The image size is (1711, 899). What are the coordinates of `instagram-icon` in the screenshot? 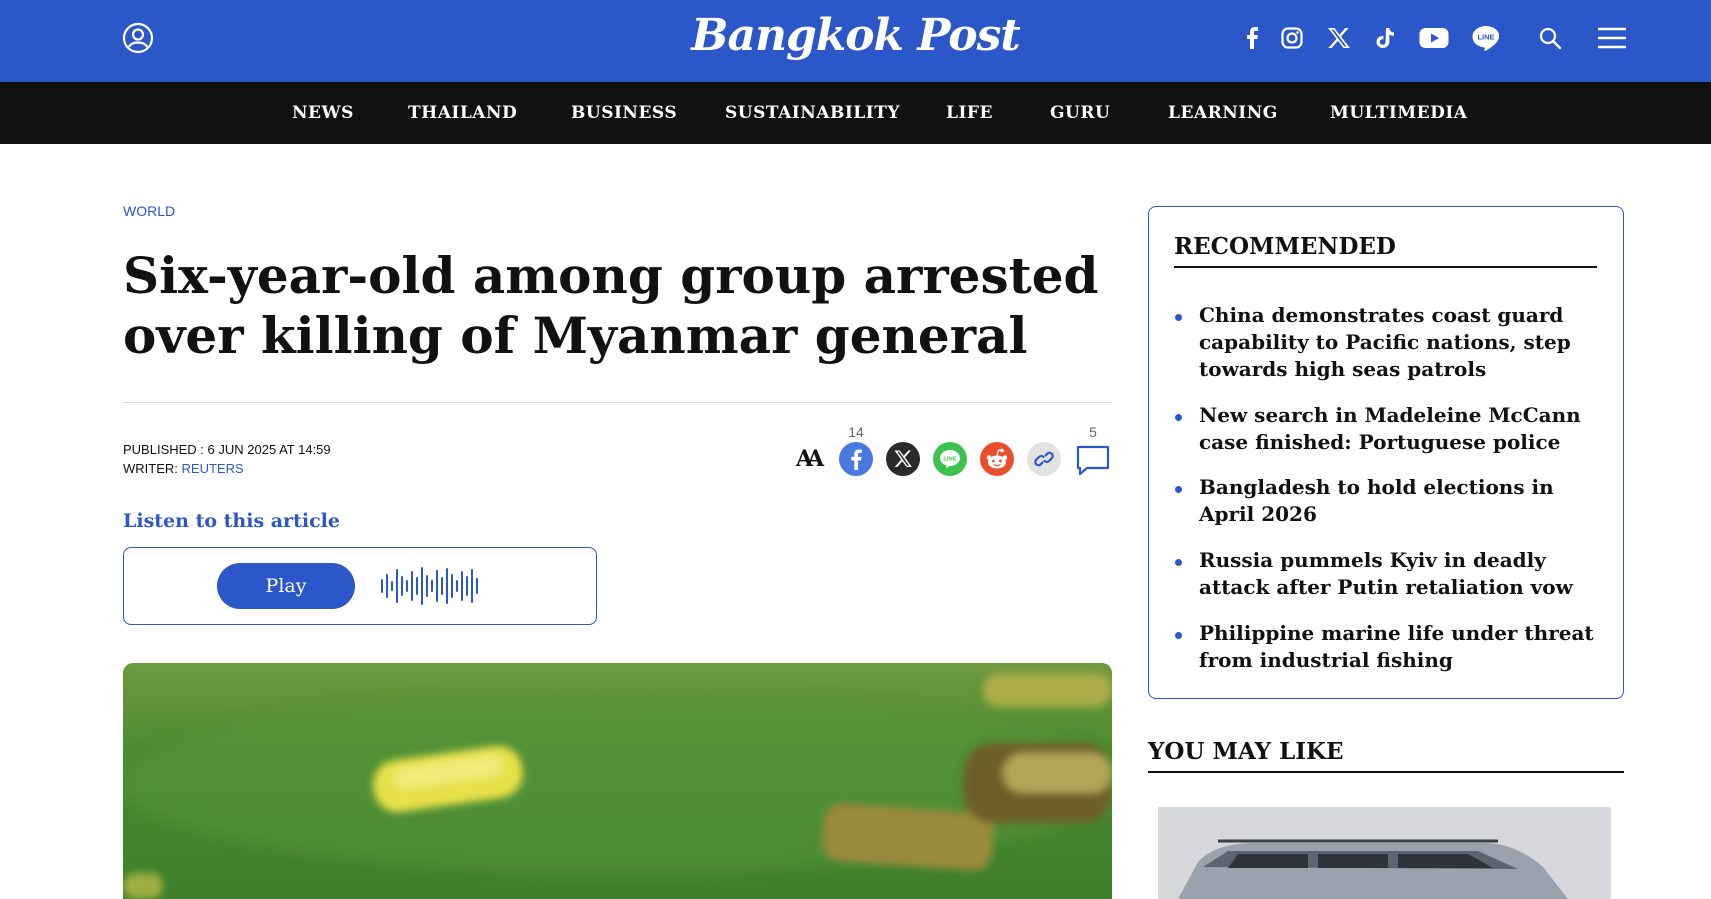 It's located at (1292, 38).